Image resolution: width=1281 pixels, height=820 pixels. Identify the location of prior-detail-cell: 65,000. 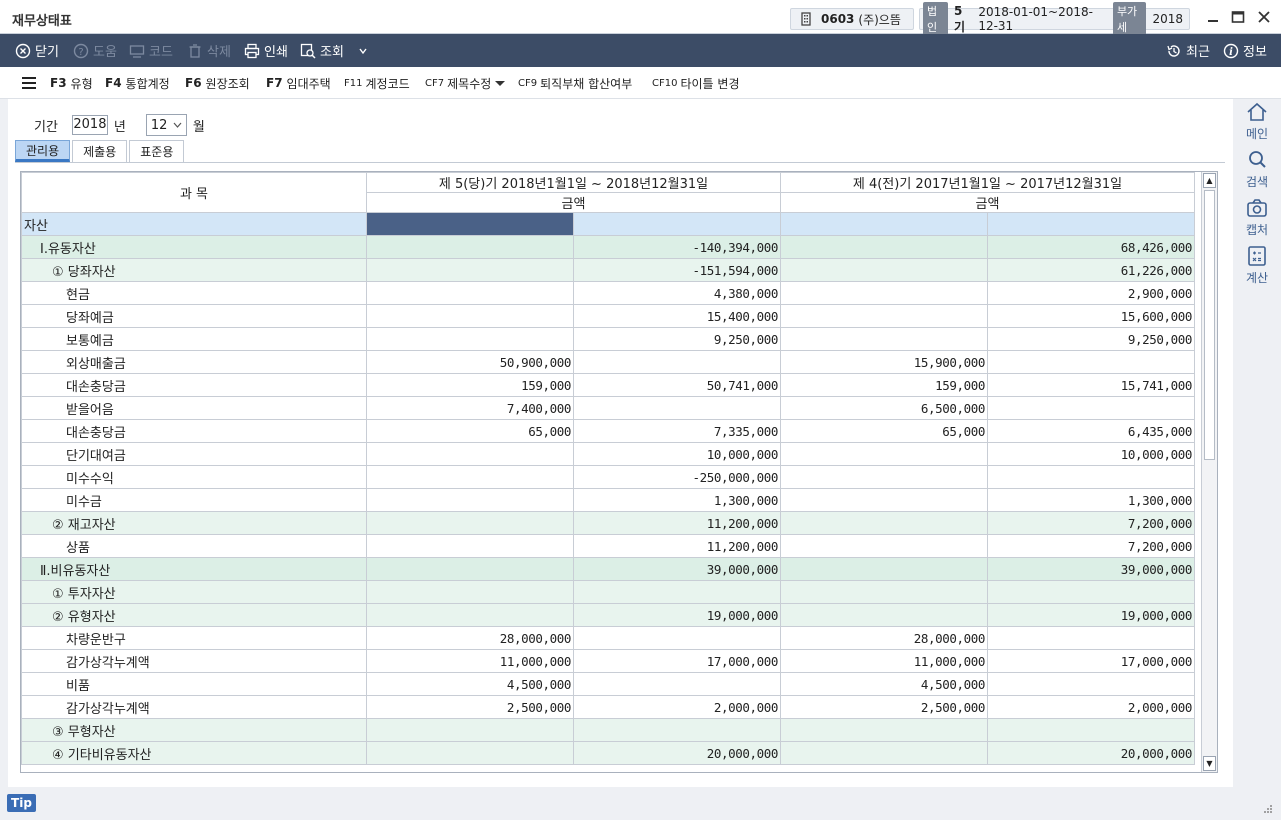
(884, 431).